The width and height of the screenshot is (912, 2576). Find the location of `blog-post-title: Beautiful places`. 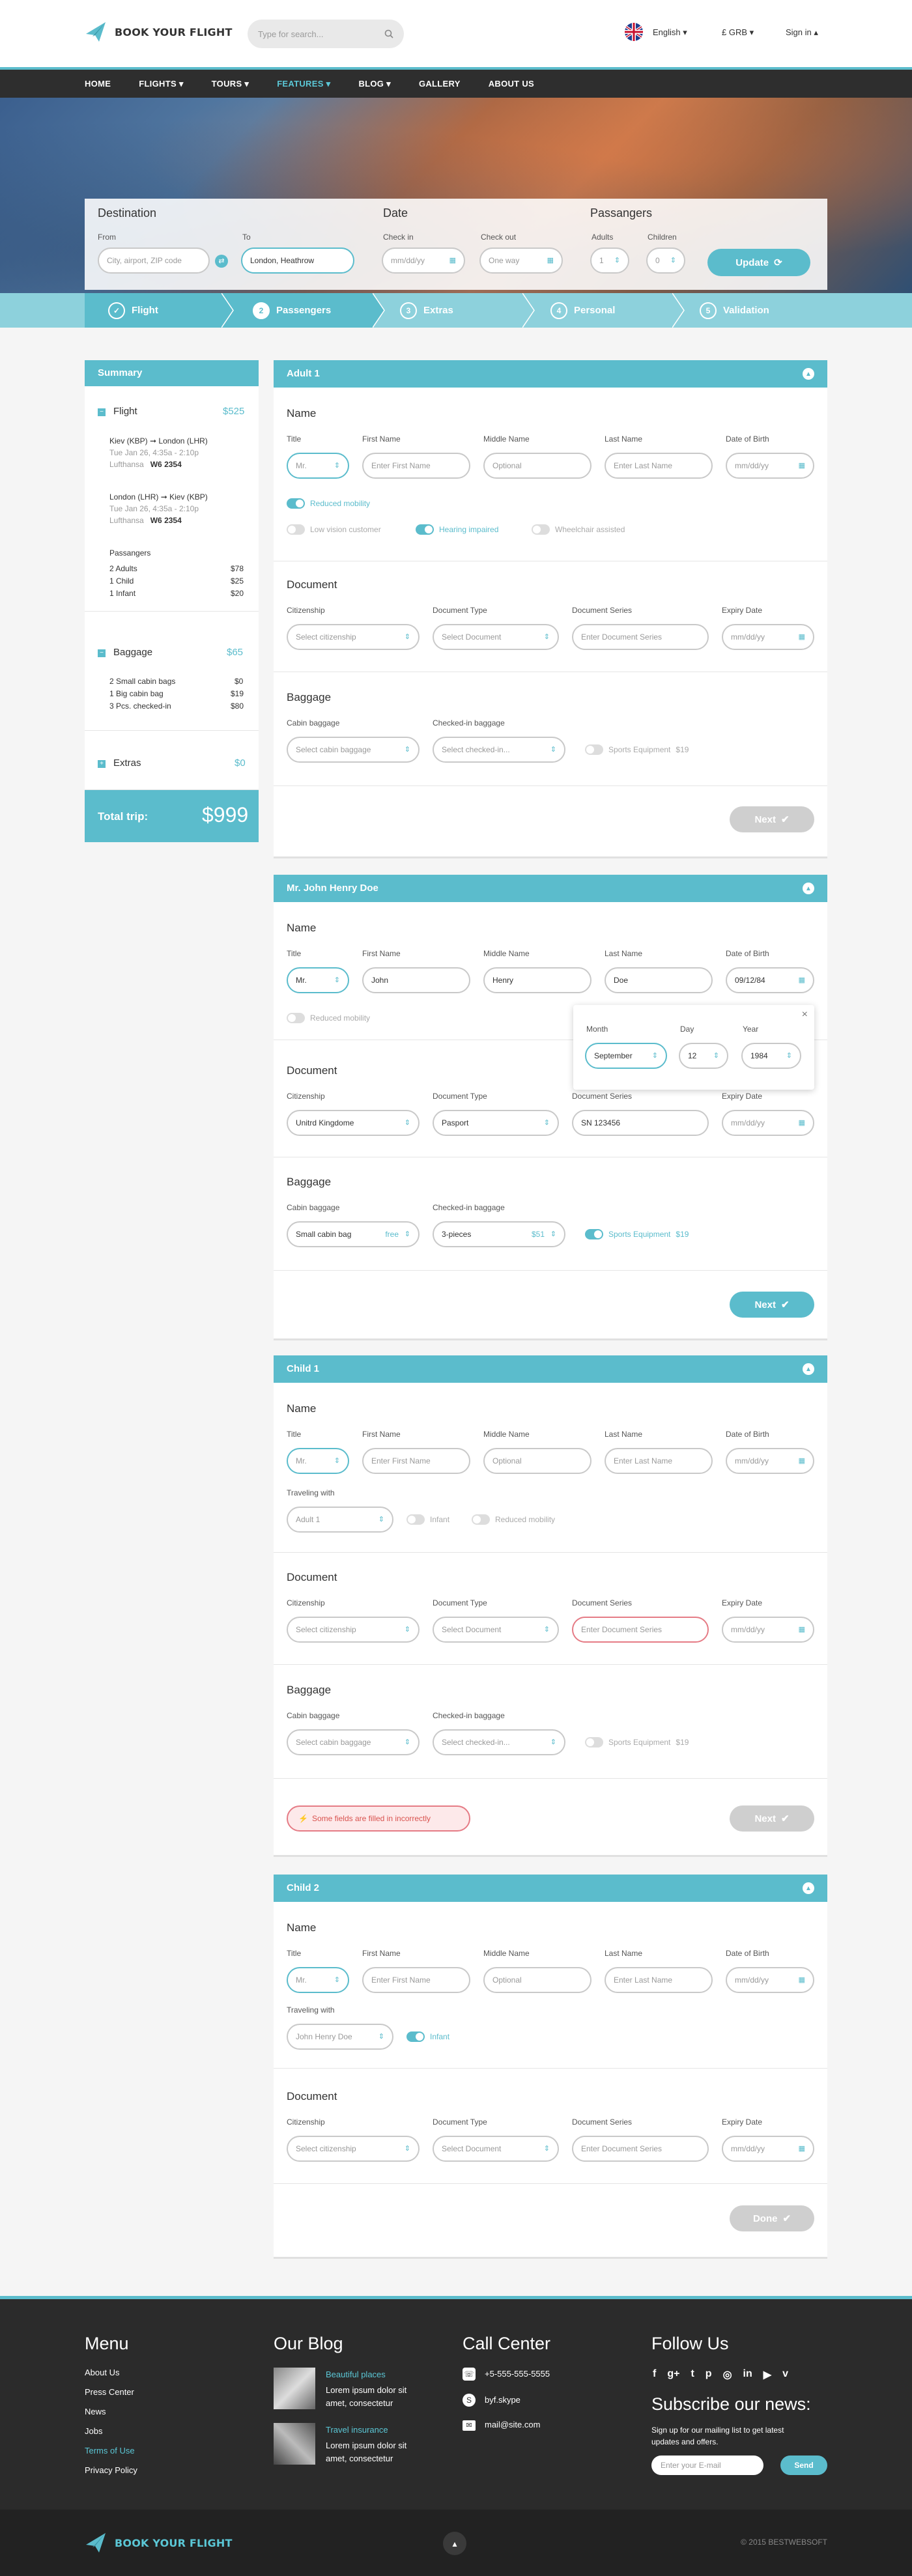

blog-post-title: Beautiful places is located at coordinates (356, 2374).